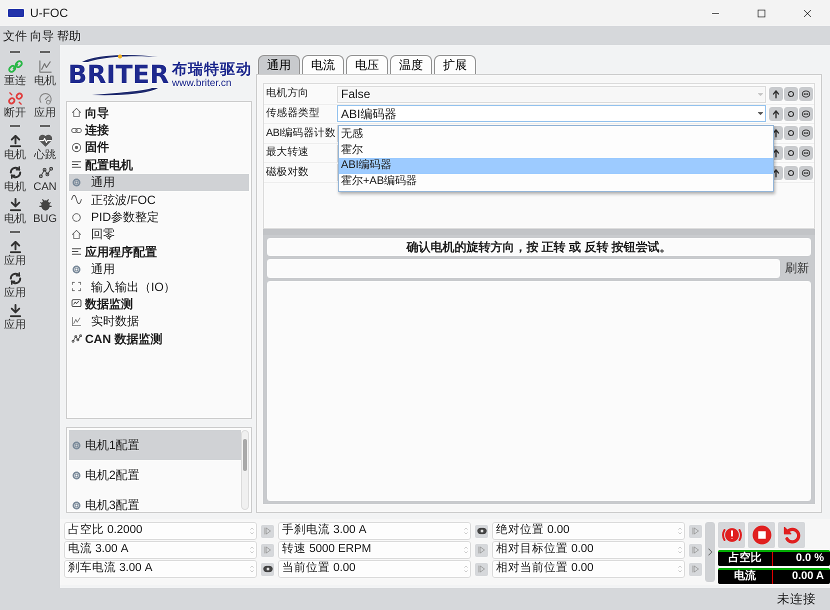 Image resolution: width=830 pixels, height=610 pixels. I want to click on toolbar-button: 断开, so click(15, 105).